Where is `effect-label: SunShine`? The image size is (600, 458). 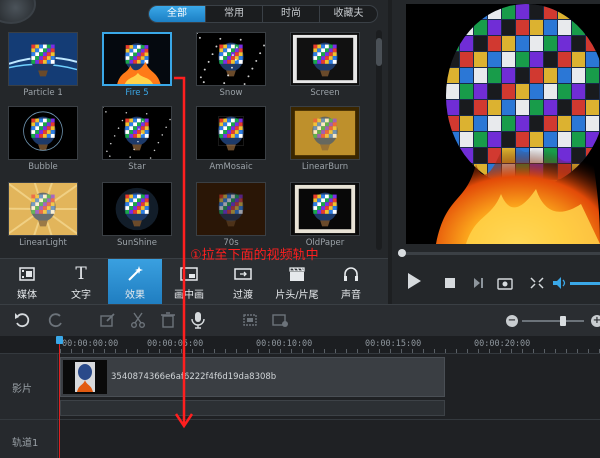 effect-label: SunShine is located at coordinates (137, 243).